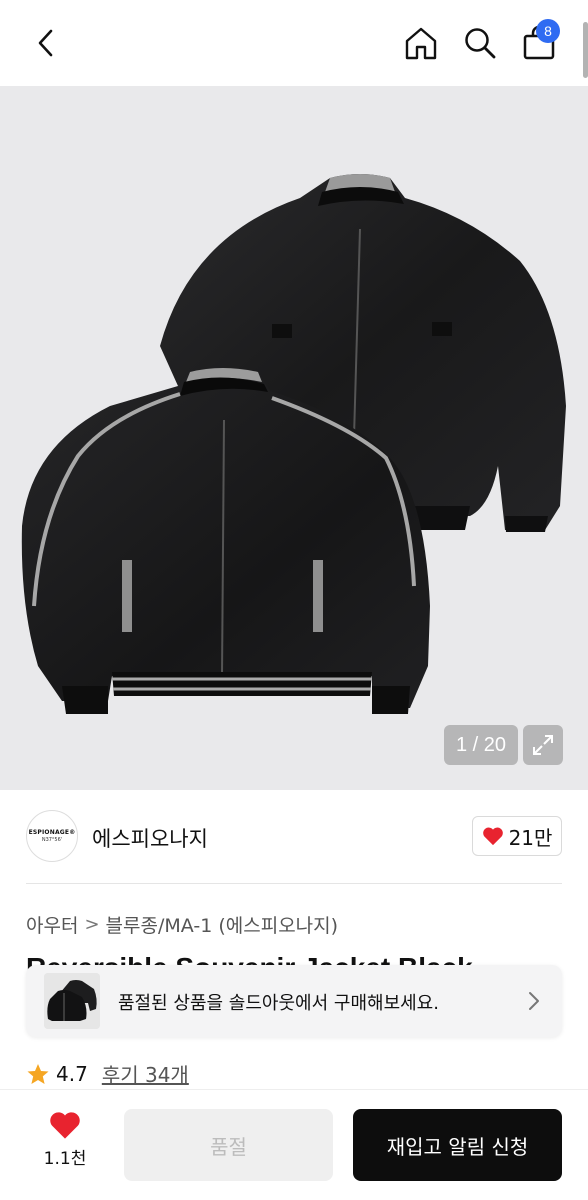 The width and height of the screenshot is (588, 1200). What do you see at coordinates (294, 883) in the screenshot?
I see `divider` at bounding box center [294, 883].